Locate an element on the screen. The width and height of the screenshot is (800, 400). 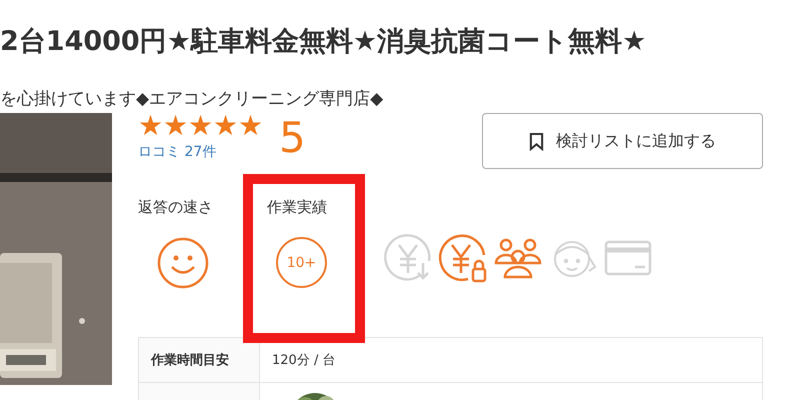
achievement-badge: 10+ is located at coordinates (301, 262).